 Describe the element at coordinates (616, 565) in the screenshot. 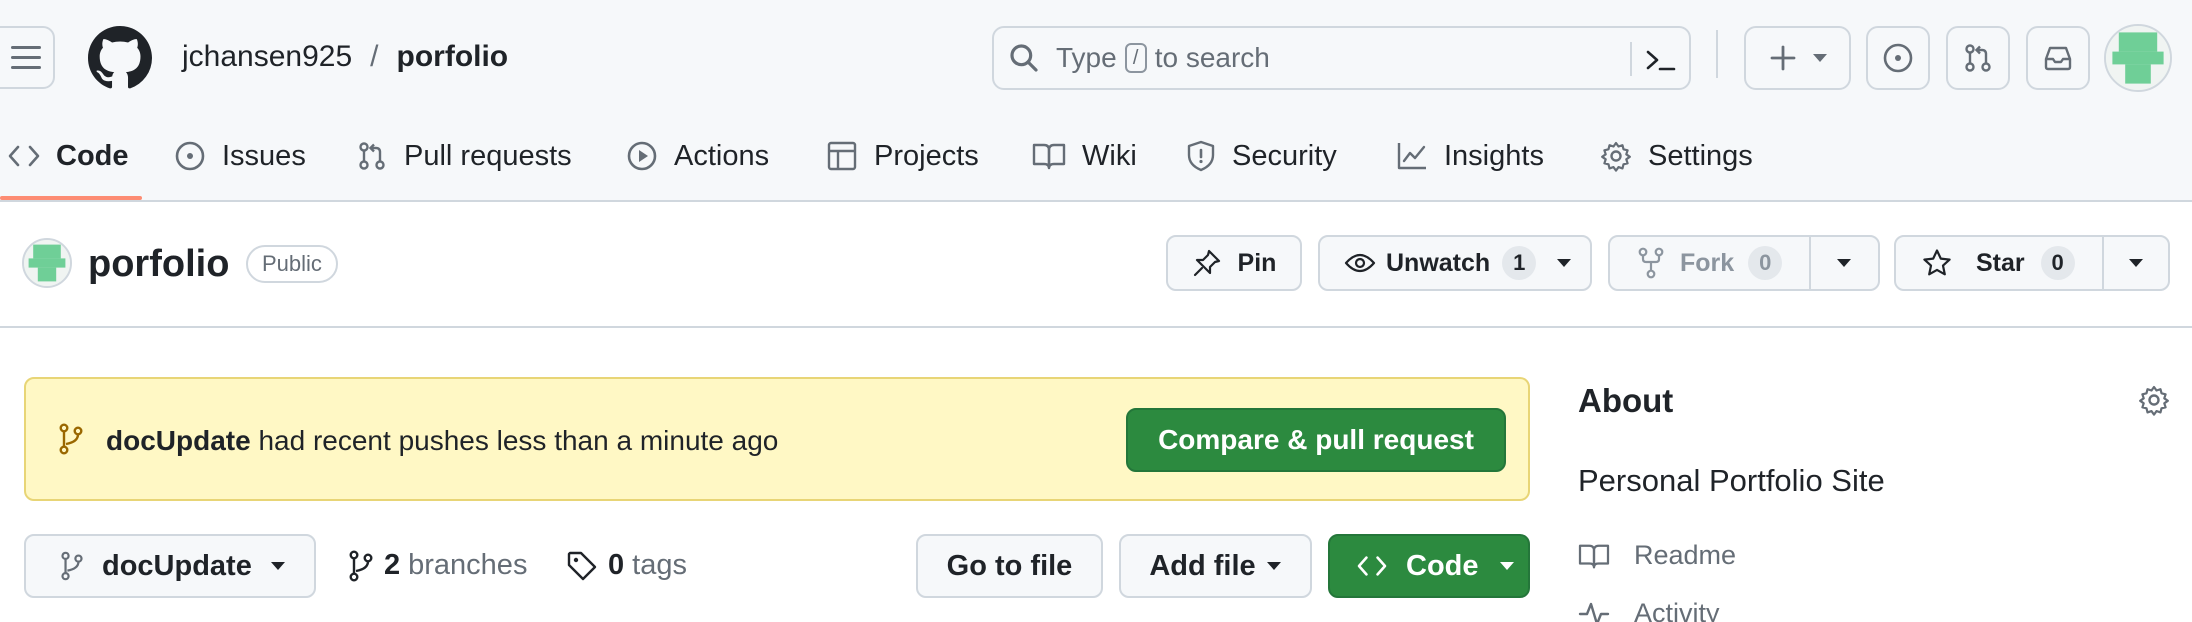

I see `tags-count: 0` at that location.